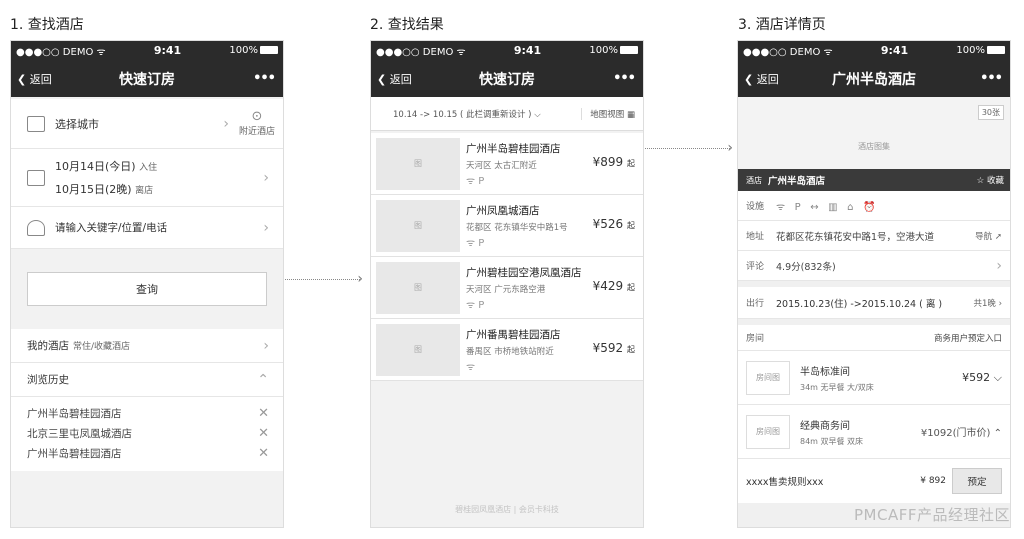  What do you see at coordinates (785, 482) in the screenshot?
I see `sale-rule-text: xxxx售卖规则xxx` at bounding box center [785, 482].